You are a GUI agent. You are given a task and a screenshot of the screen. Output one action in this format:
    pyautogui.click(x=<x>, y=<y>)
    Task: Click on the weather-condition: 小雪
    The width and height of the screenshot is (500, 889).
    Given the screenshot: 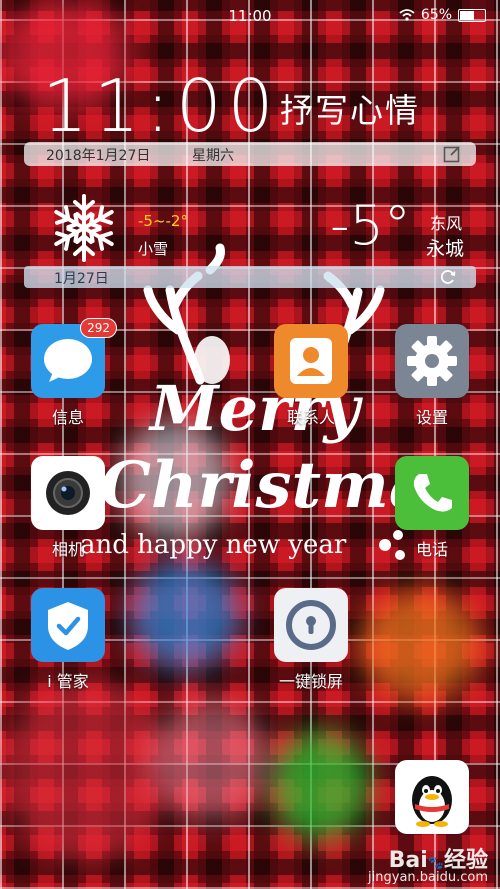 What is the action you would take?
    pyautogui.click(x=153, y=249)
    